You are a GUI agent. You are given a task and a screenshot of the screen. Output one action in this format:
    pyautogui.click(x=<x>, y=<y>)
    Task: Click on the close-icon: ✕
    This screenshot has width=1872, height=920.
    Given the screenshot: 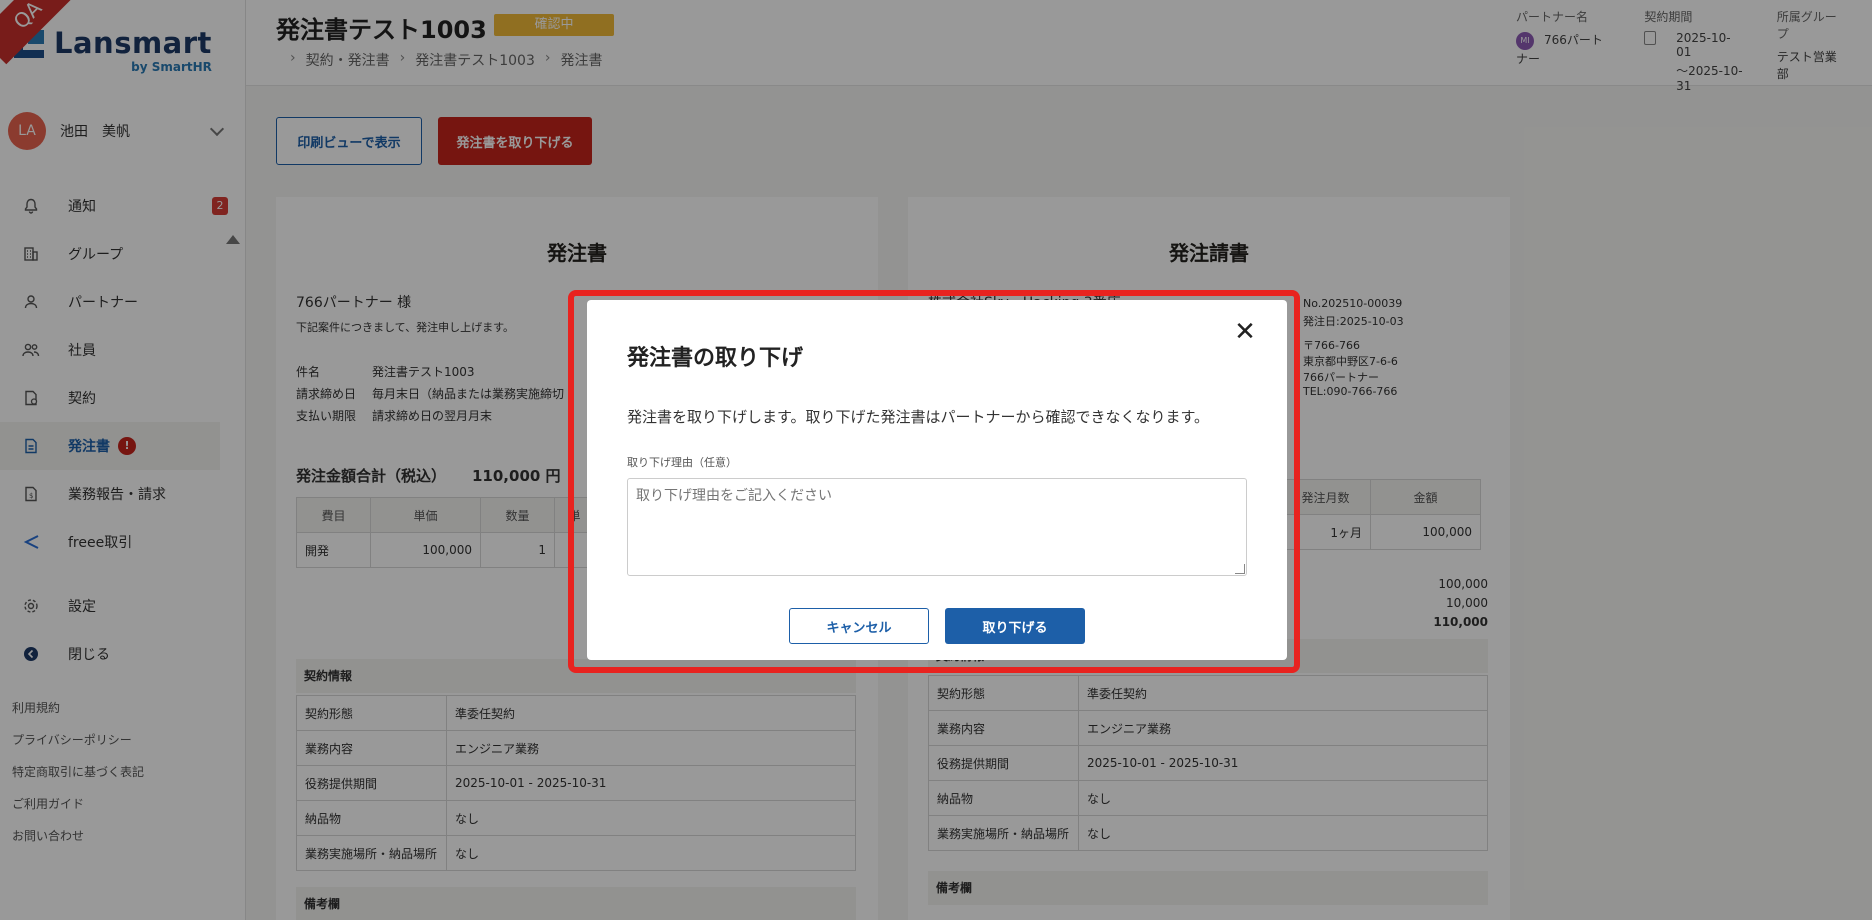 What is the action you would take?
    pyautogui.click(x=1245, y=332)
    